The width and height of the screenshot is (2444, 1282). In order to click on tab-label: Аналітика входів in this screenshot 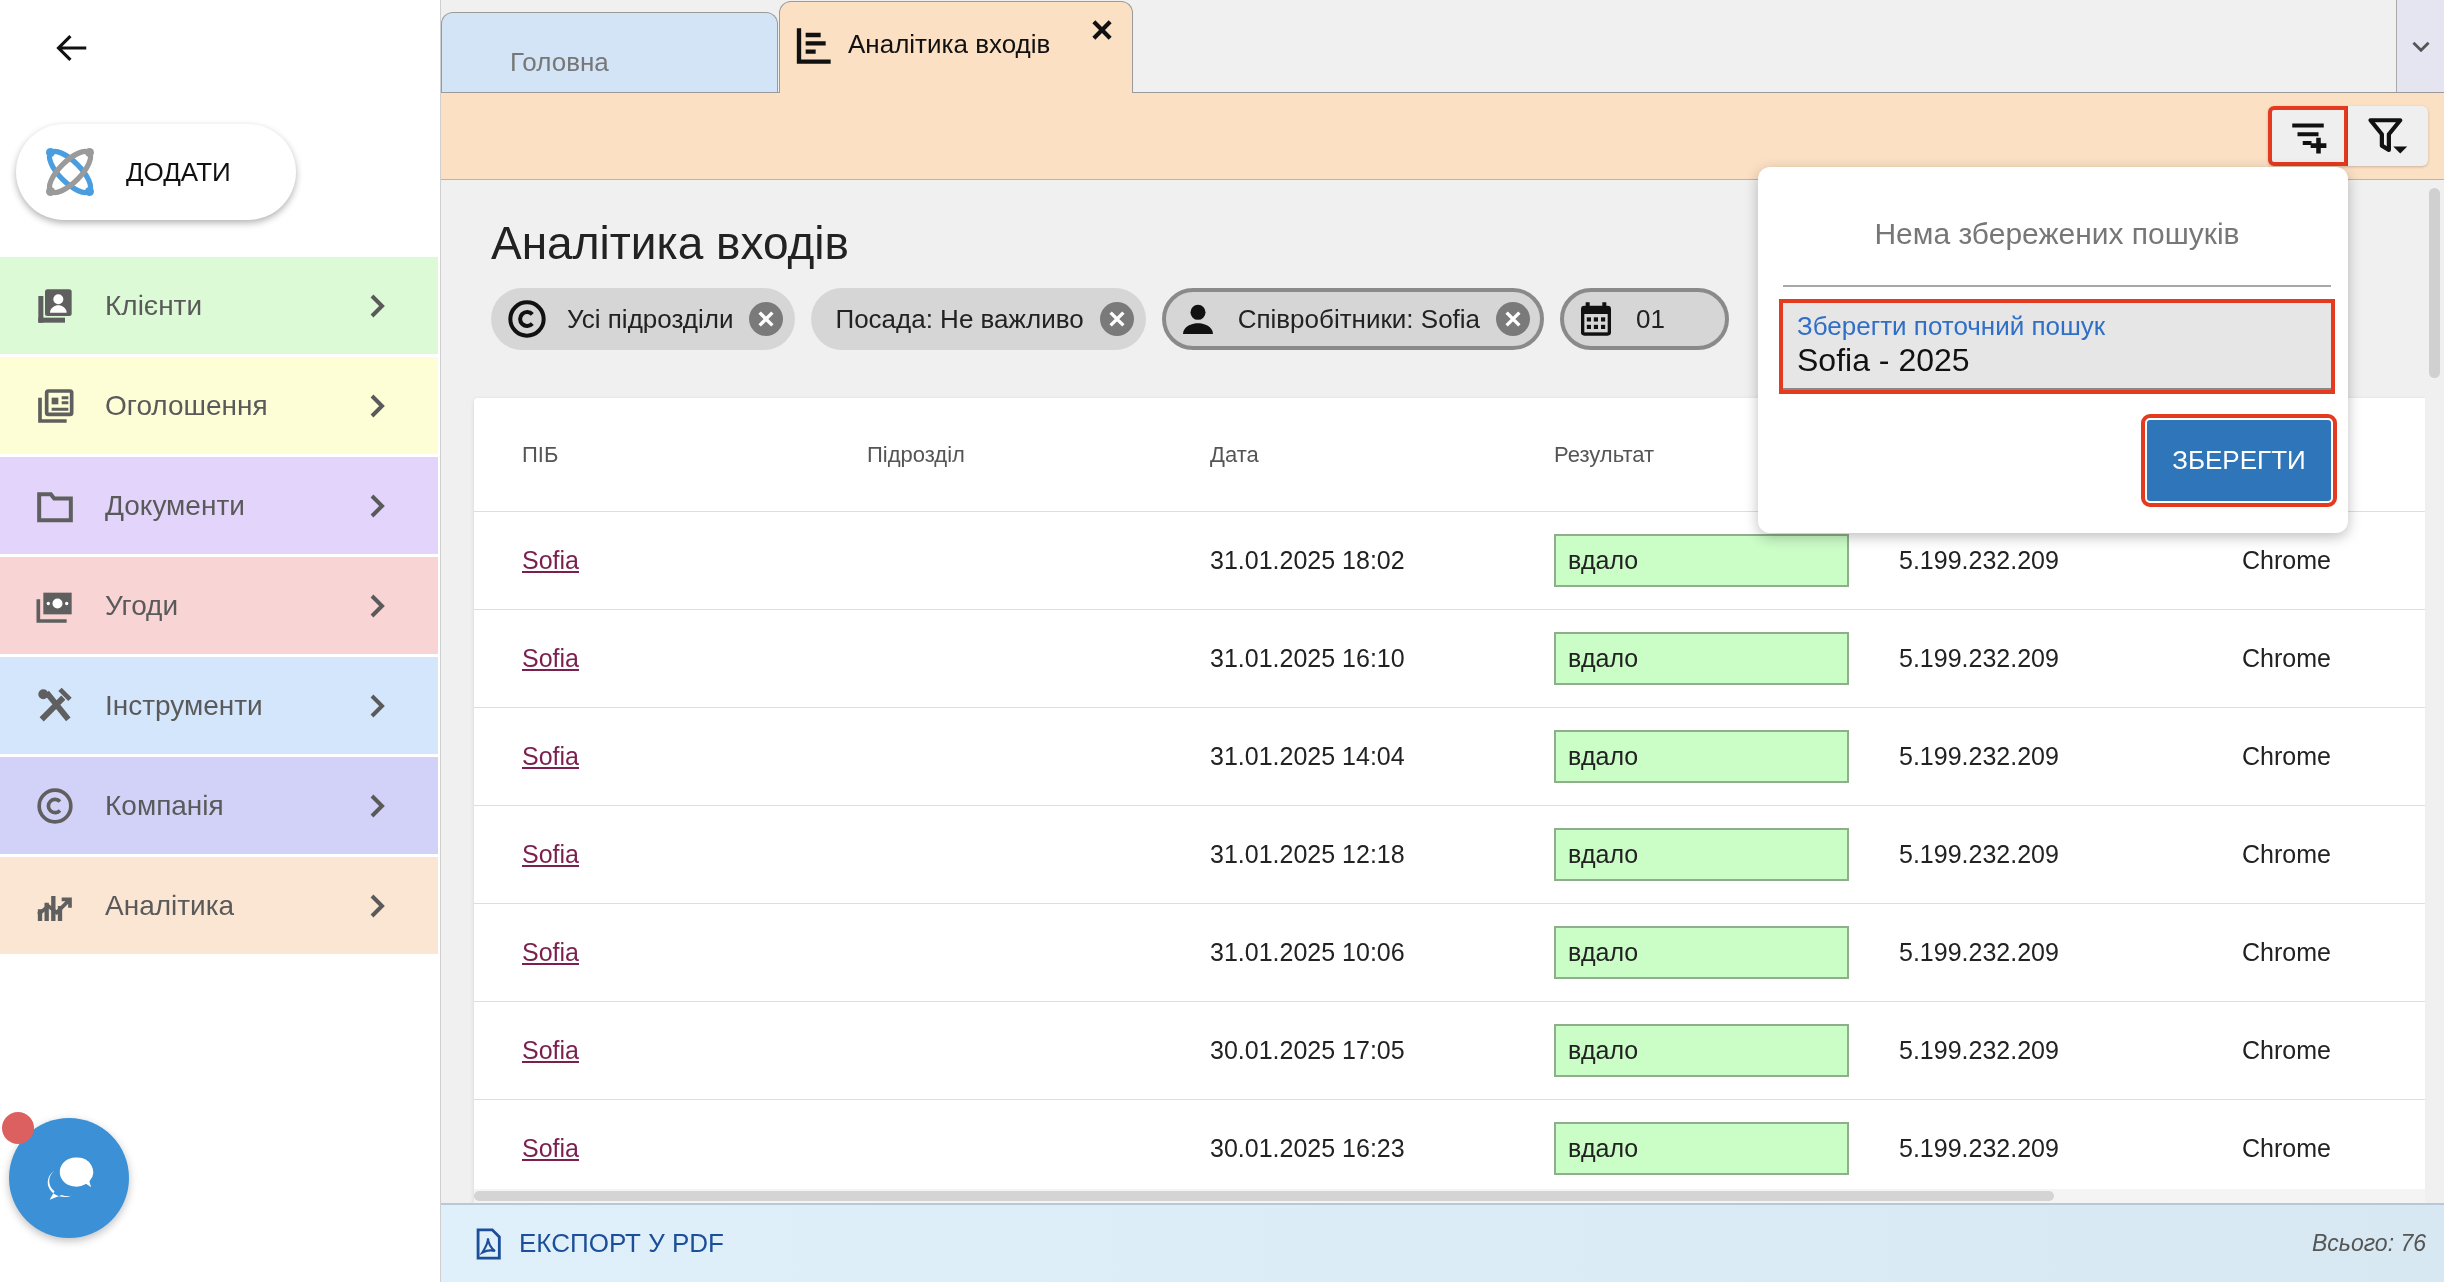, I will do `click(949, 44)`.